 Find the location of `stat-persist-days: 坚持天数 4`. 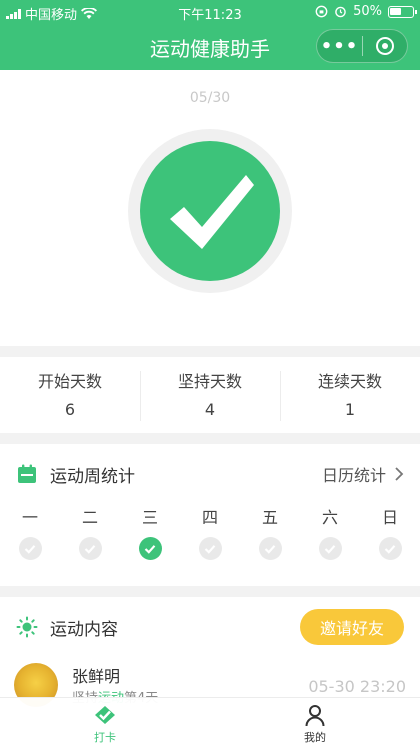

stat-persist-days: 坚持天数 4 is located at coordinates (210, 395).